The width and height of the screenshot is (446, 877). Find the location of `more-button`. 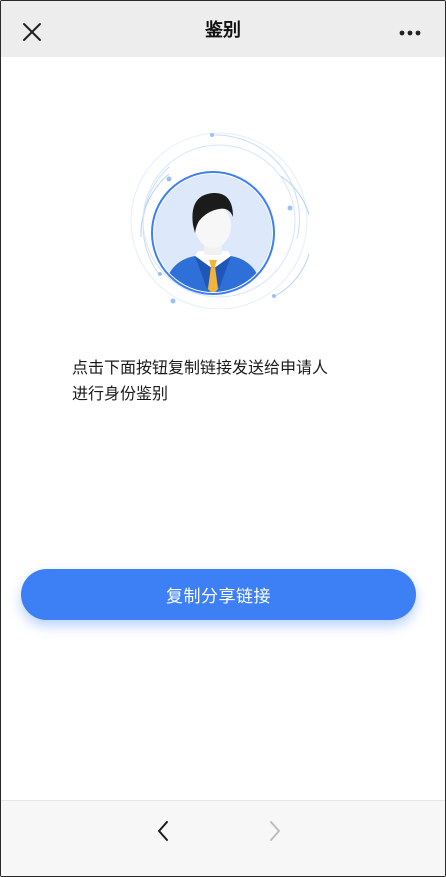

more-button is located at coordinates (410, 33).